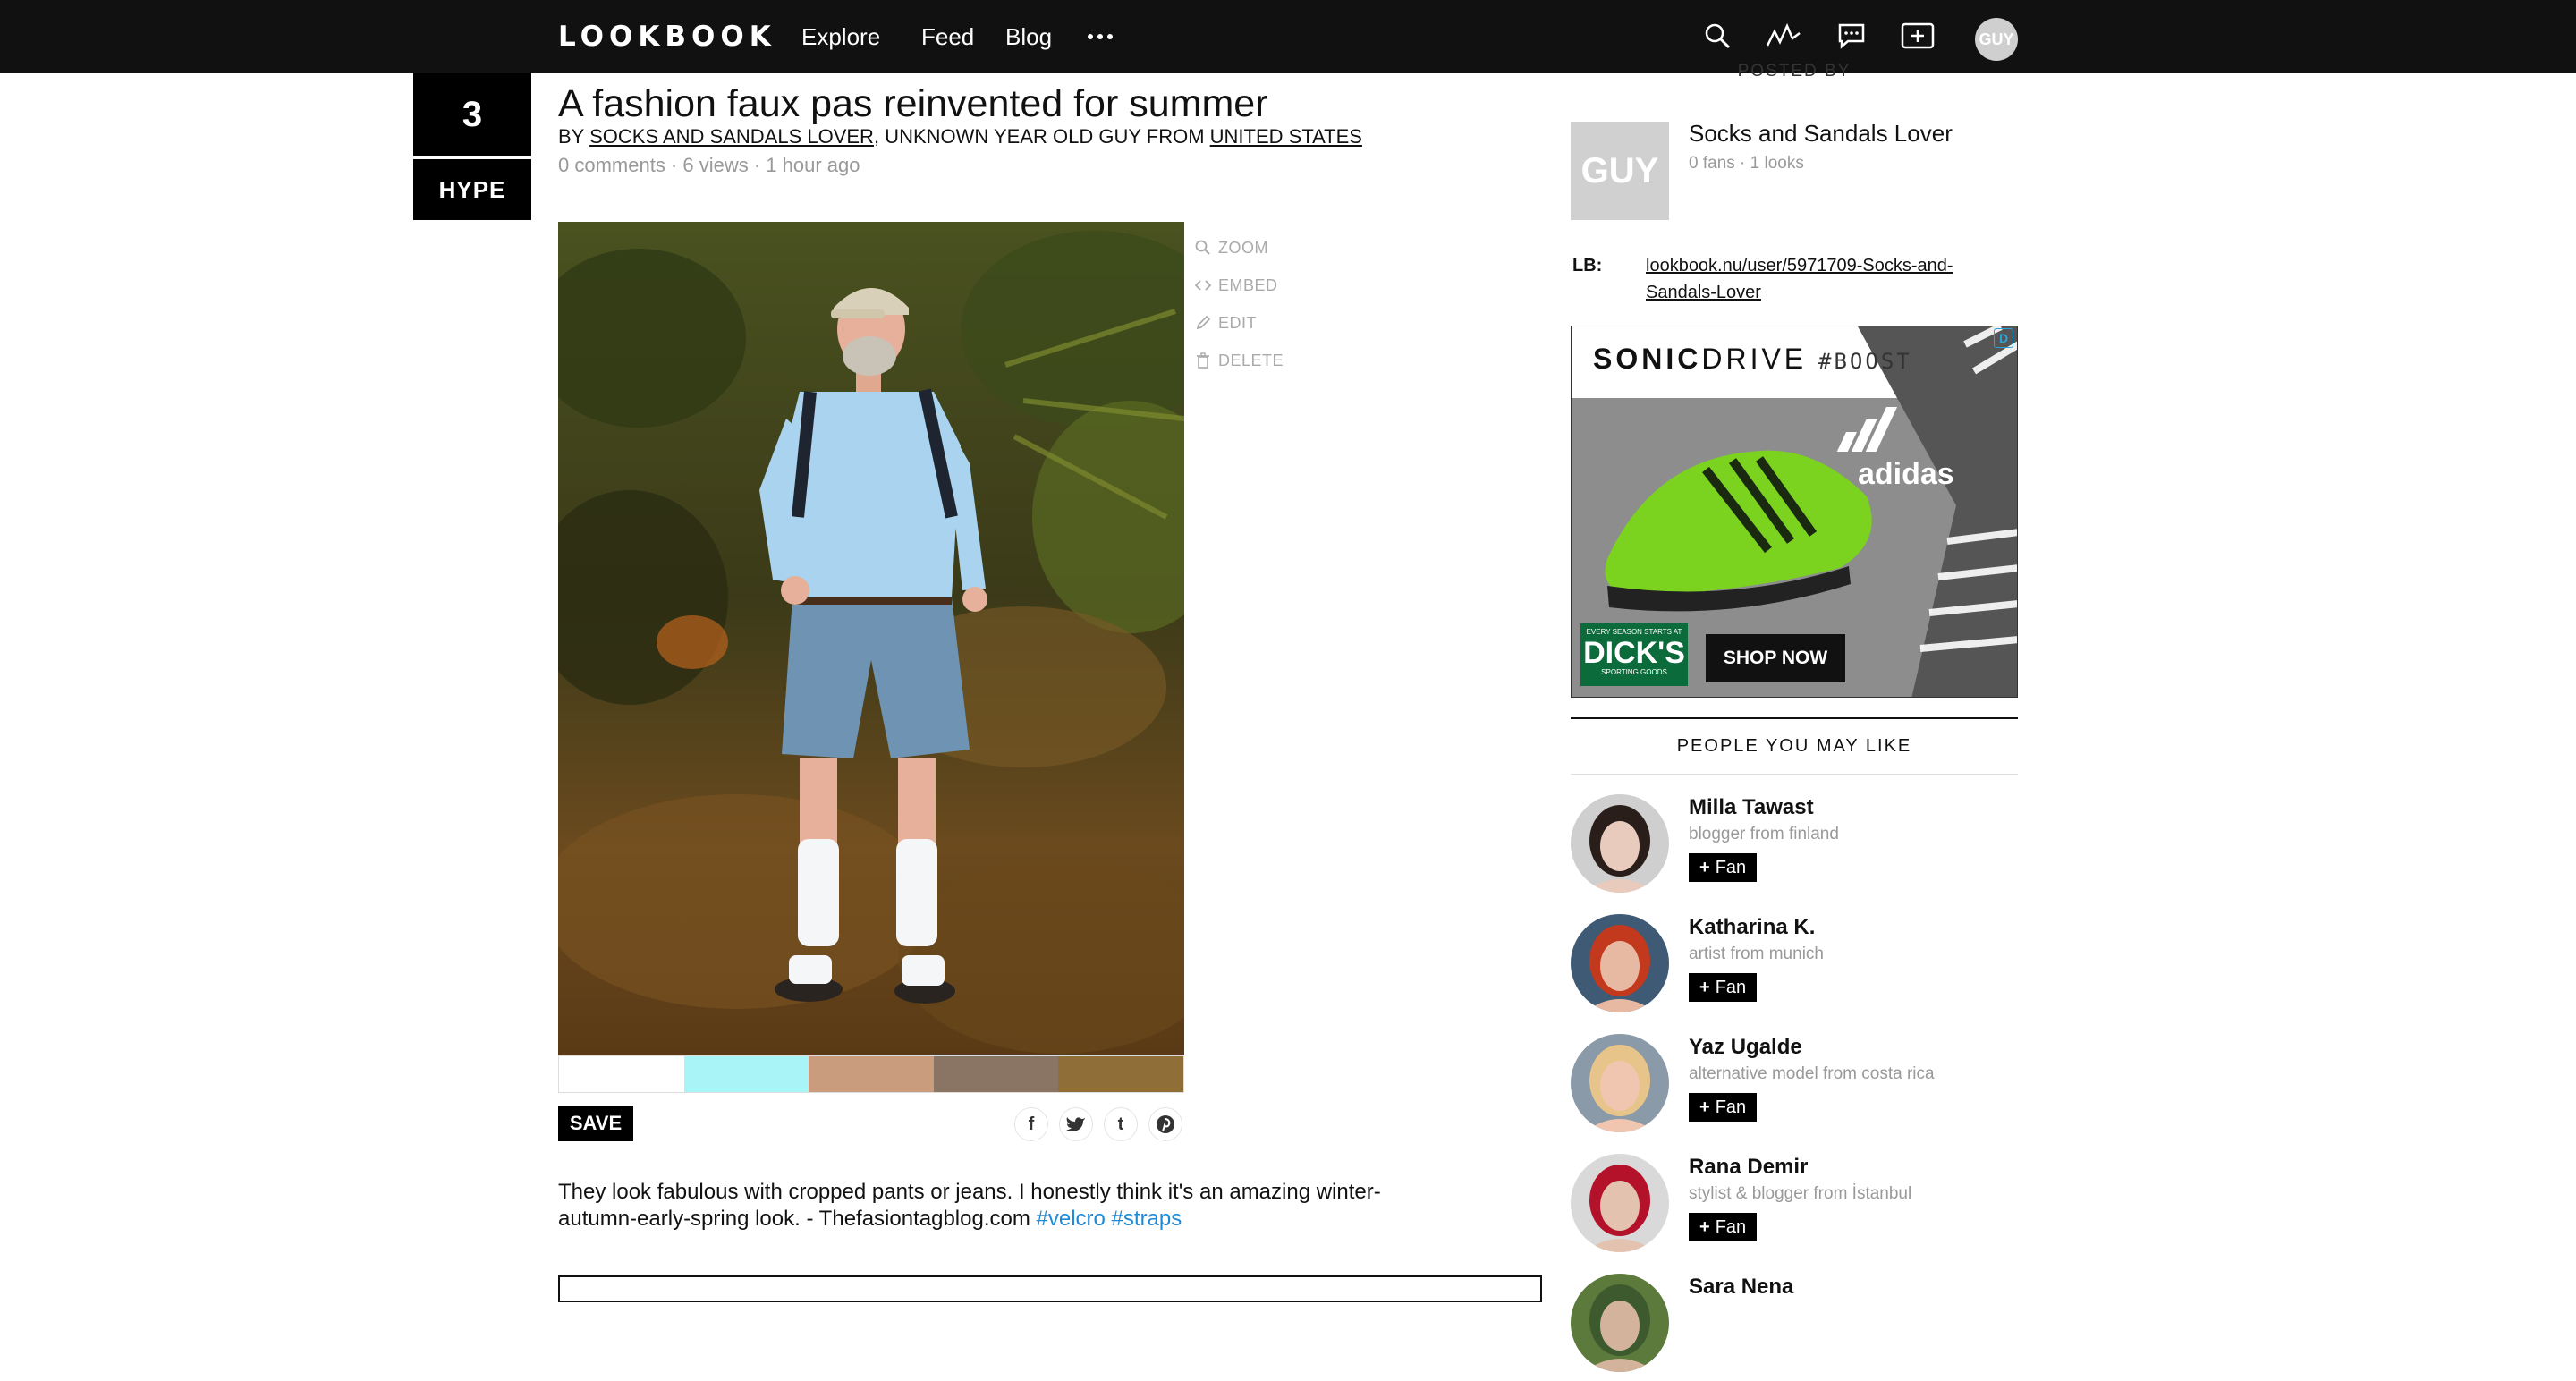 The height and width of the screenshot is (1381, 2576). Describe the element at coordinates (1076, 1124) in the screenshot. I see `twitter-icon` at that location.